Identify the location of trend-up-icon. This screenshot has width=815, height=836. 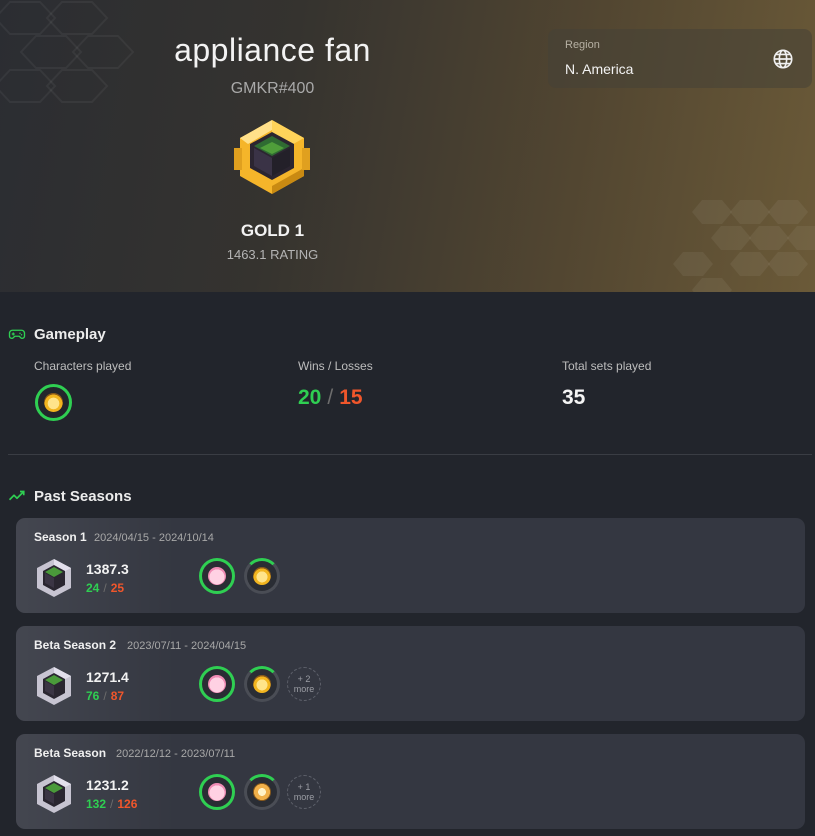
(16, 495).